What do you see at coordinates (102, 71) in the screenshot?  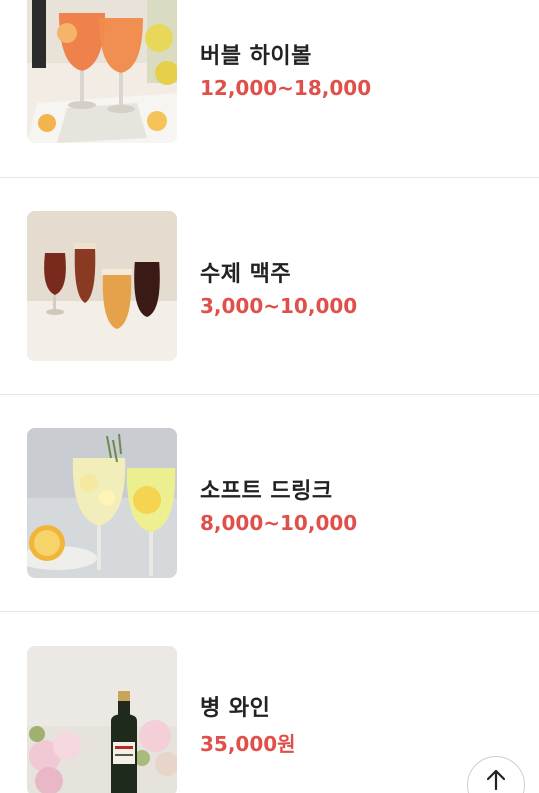 I see `highball-drinks-photo` at bounding box center [102, 71].